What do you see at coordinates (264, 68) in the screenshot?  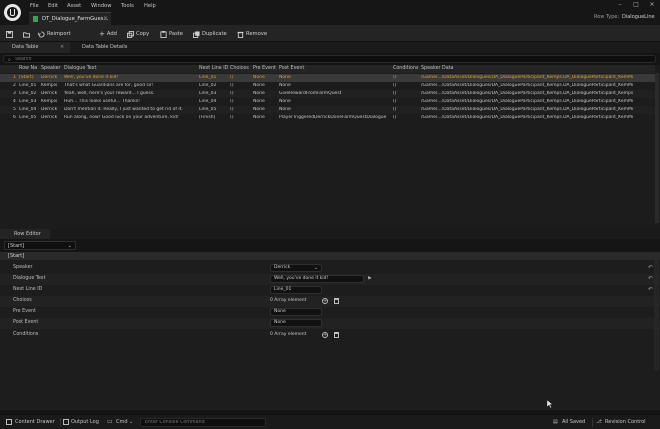 I see `col-pre-event: Pre Event` at bounding box center [264, 68].